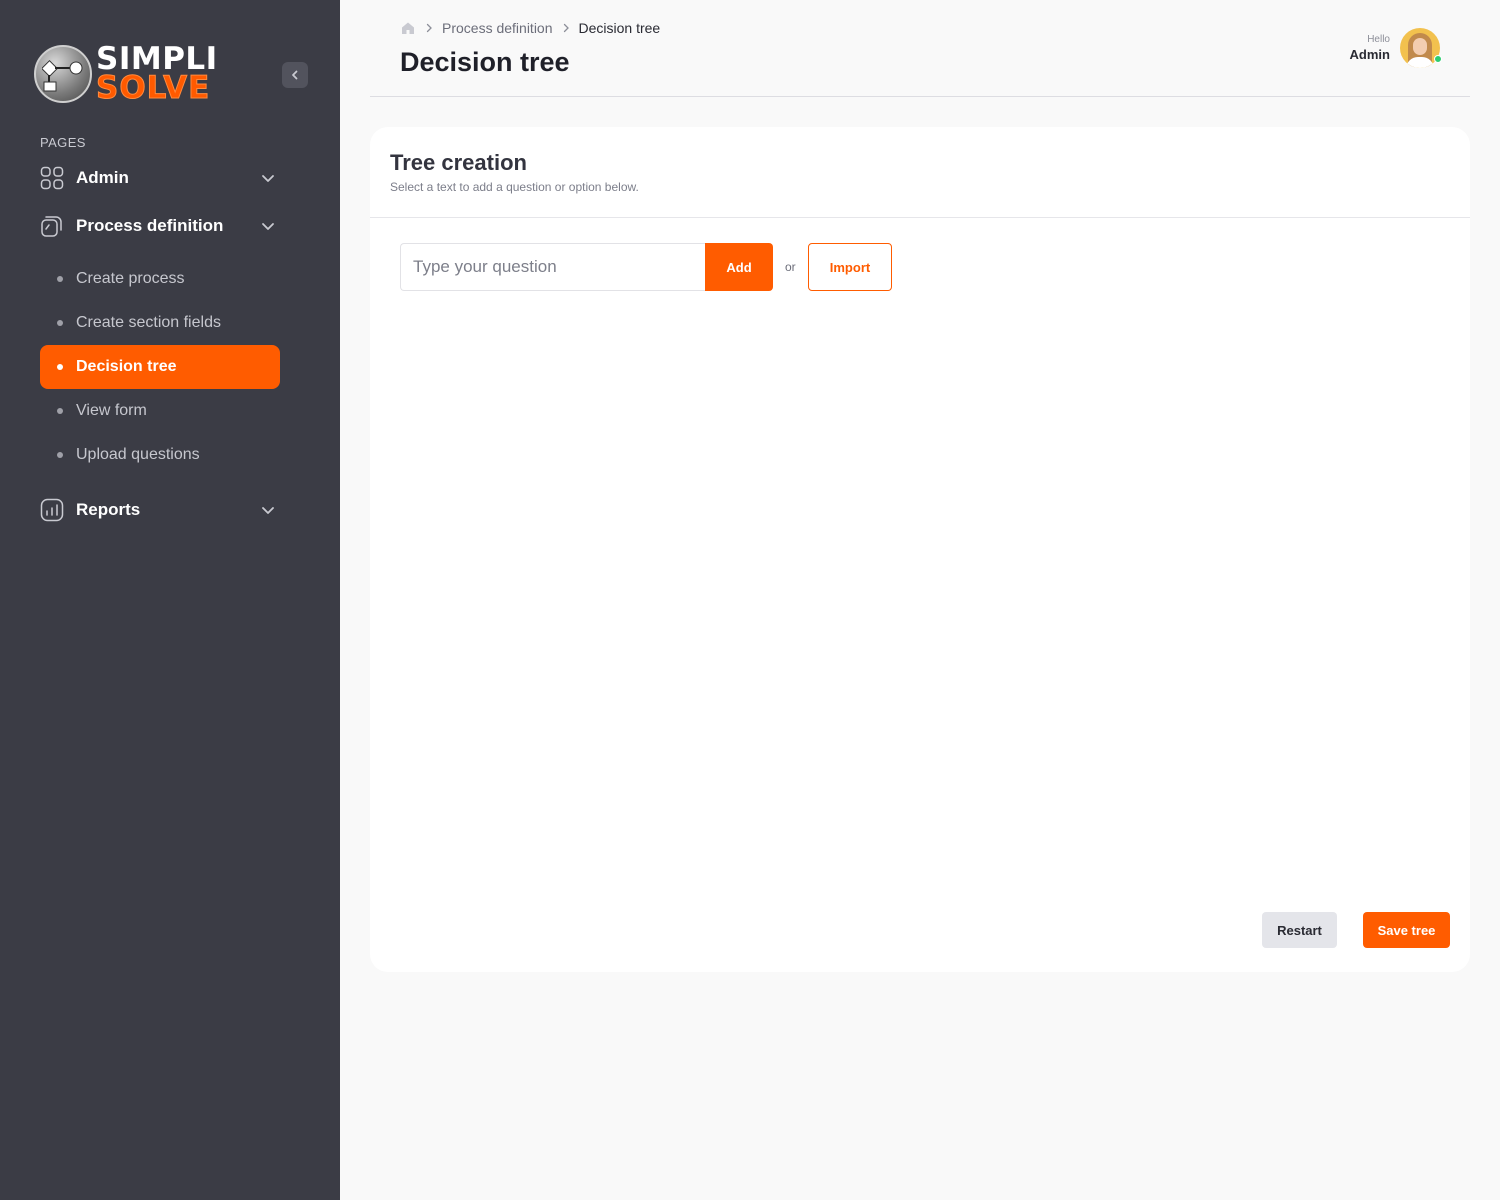 The width and height of the screenshot is (1500, 1200). I want to click on sidebar-section-label: PAGES, so click(63, 142).